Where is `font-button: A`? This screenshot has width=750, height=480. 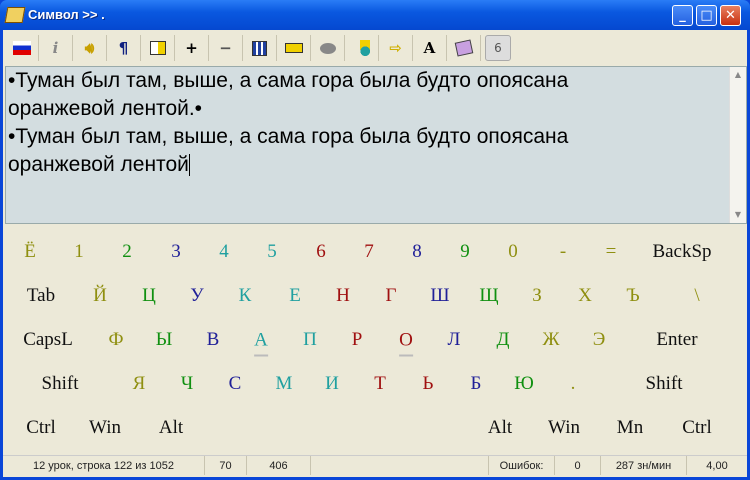
font-button: A is located at coordinates (430, 48).